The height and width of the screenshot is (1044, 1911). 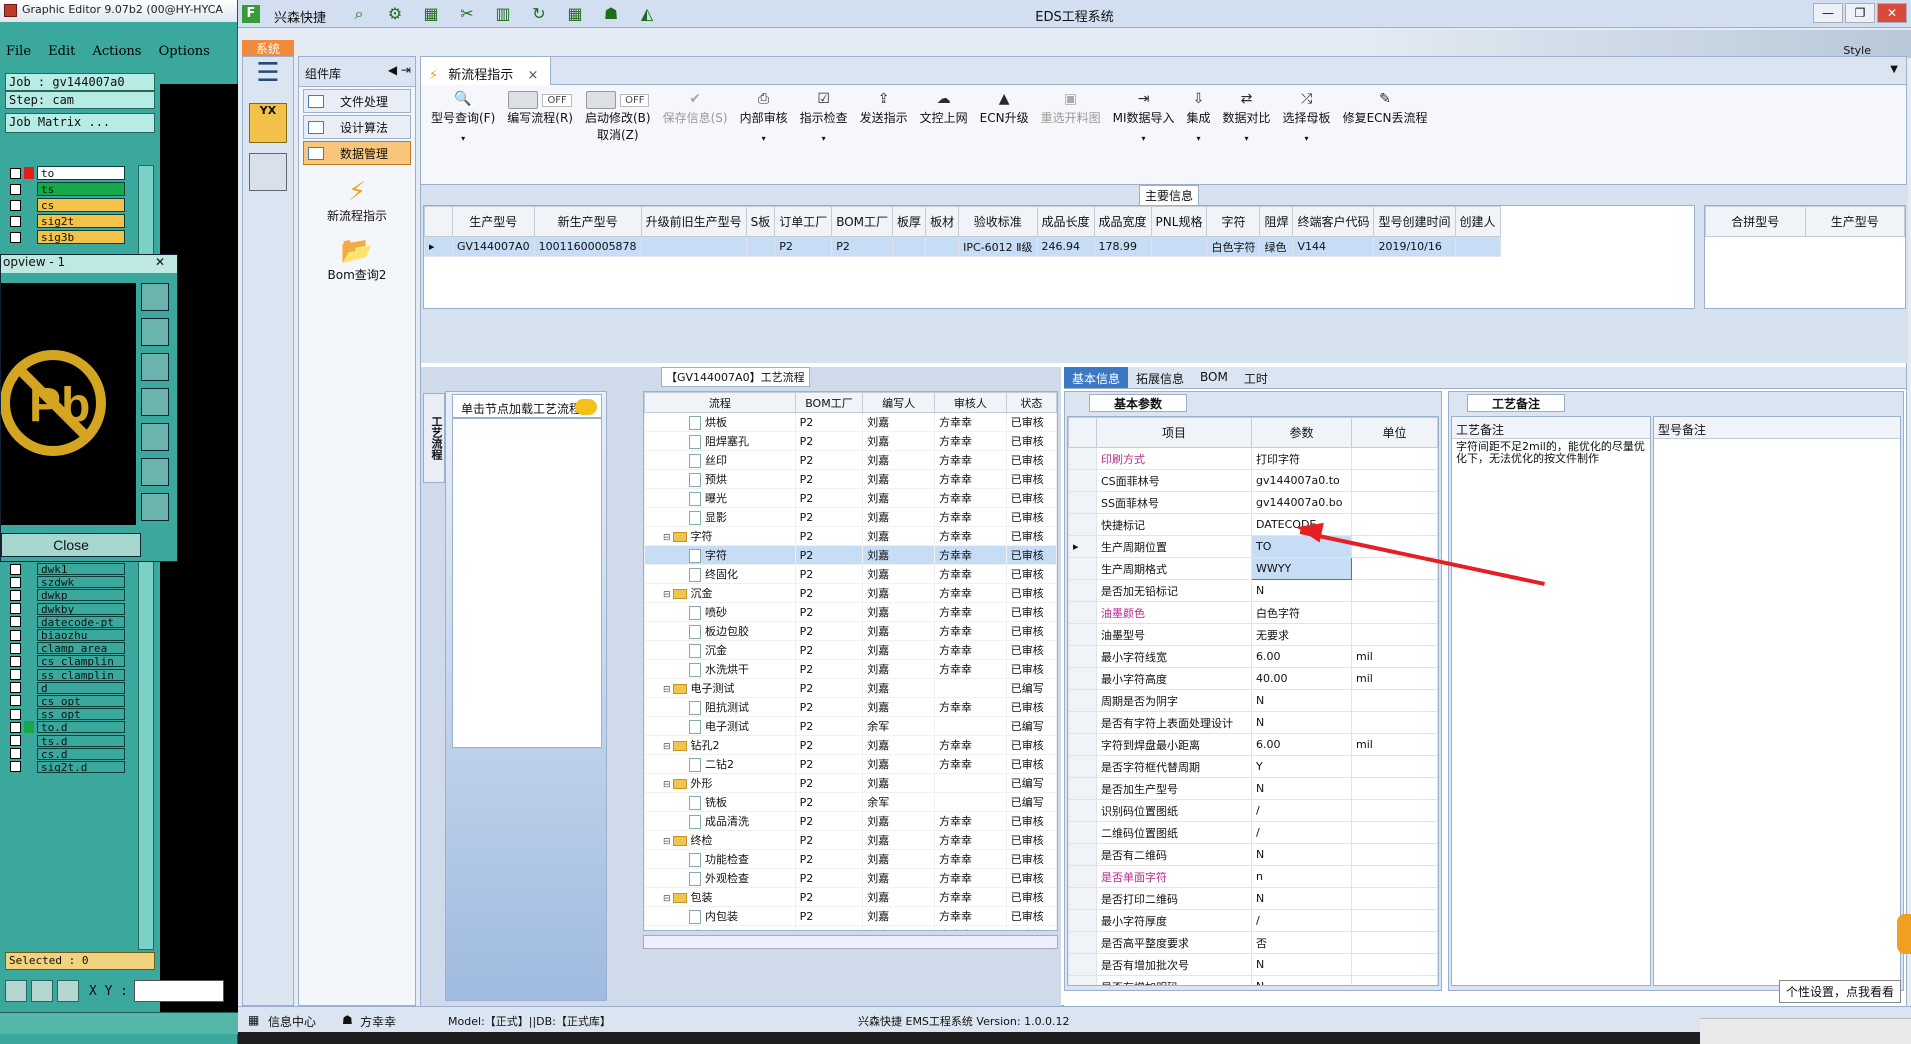 What do you see at coordinates (720, 402) in the screenshot?
I see `column-header: 流程` at bounding box center [720, 402].